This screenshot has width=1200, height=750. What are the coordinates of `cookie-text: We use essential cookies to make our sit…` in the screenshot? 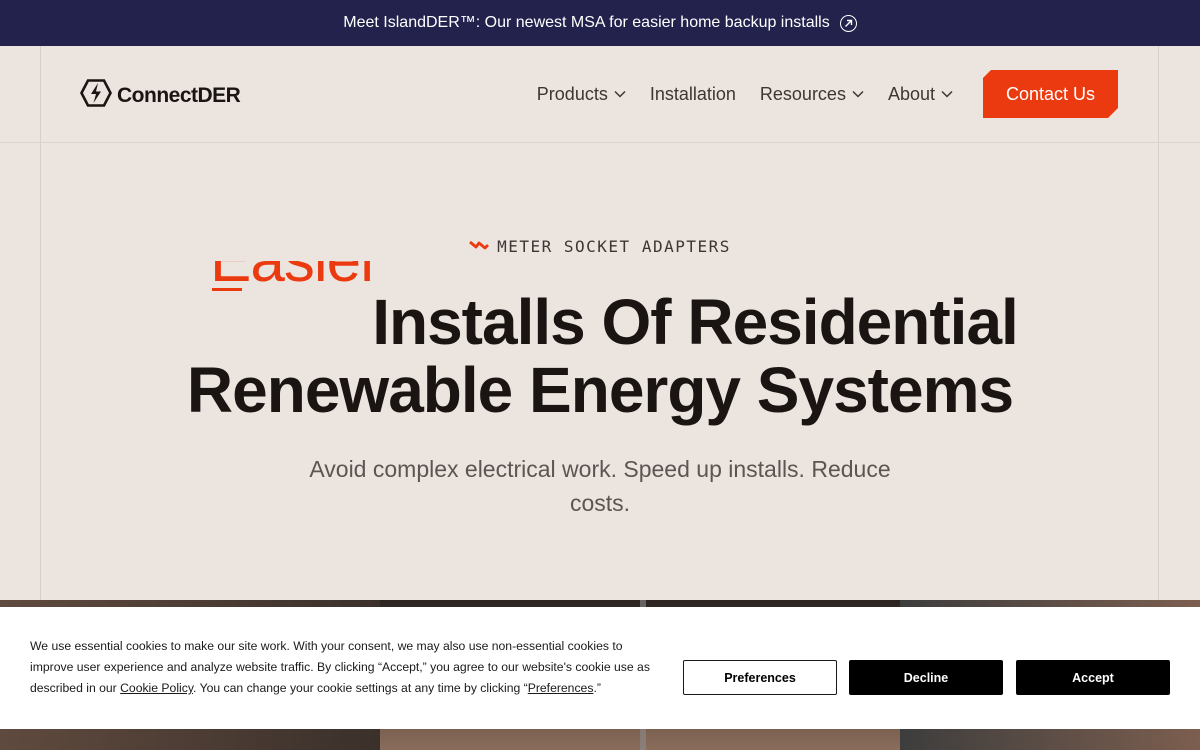 It's located at (342, 667).